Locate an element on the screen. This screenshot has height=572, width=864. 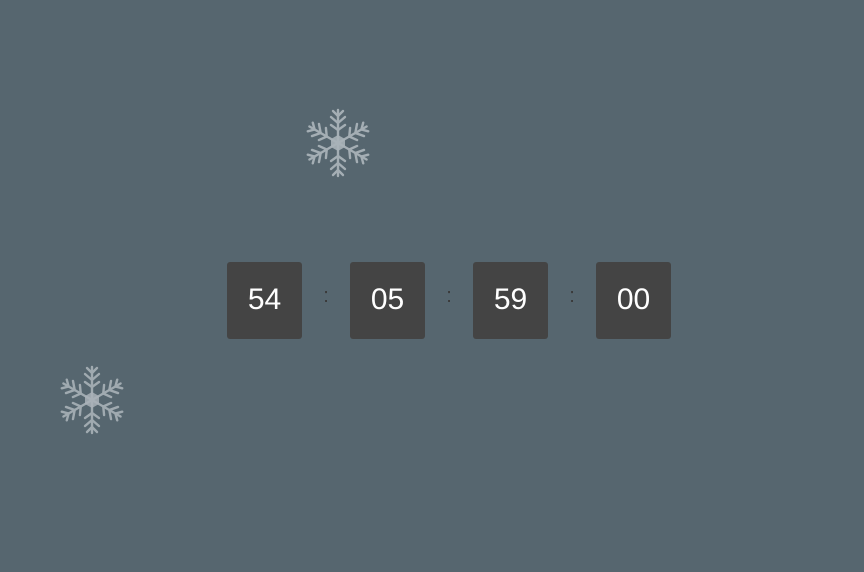
countdown-days: 54 is located at coordinates (264, 300).